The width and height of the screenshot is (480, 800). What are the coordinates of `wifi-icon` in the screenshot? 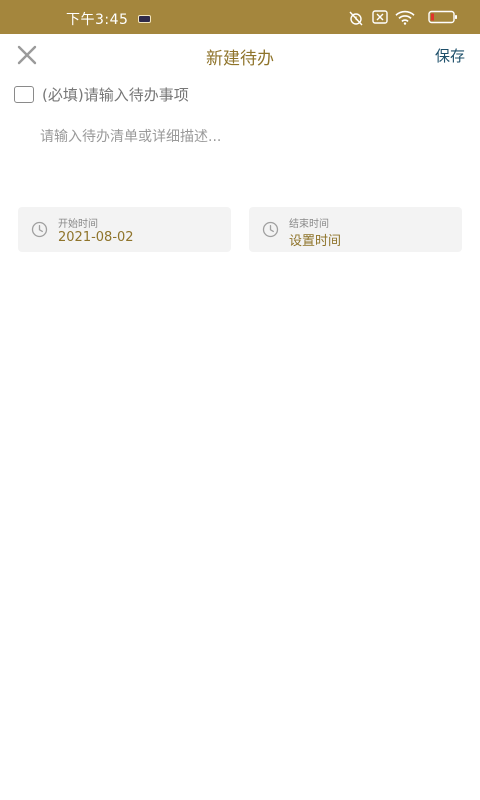 It's located at (405, 17).